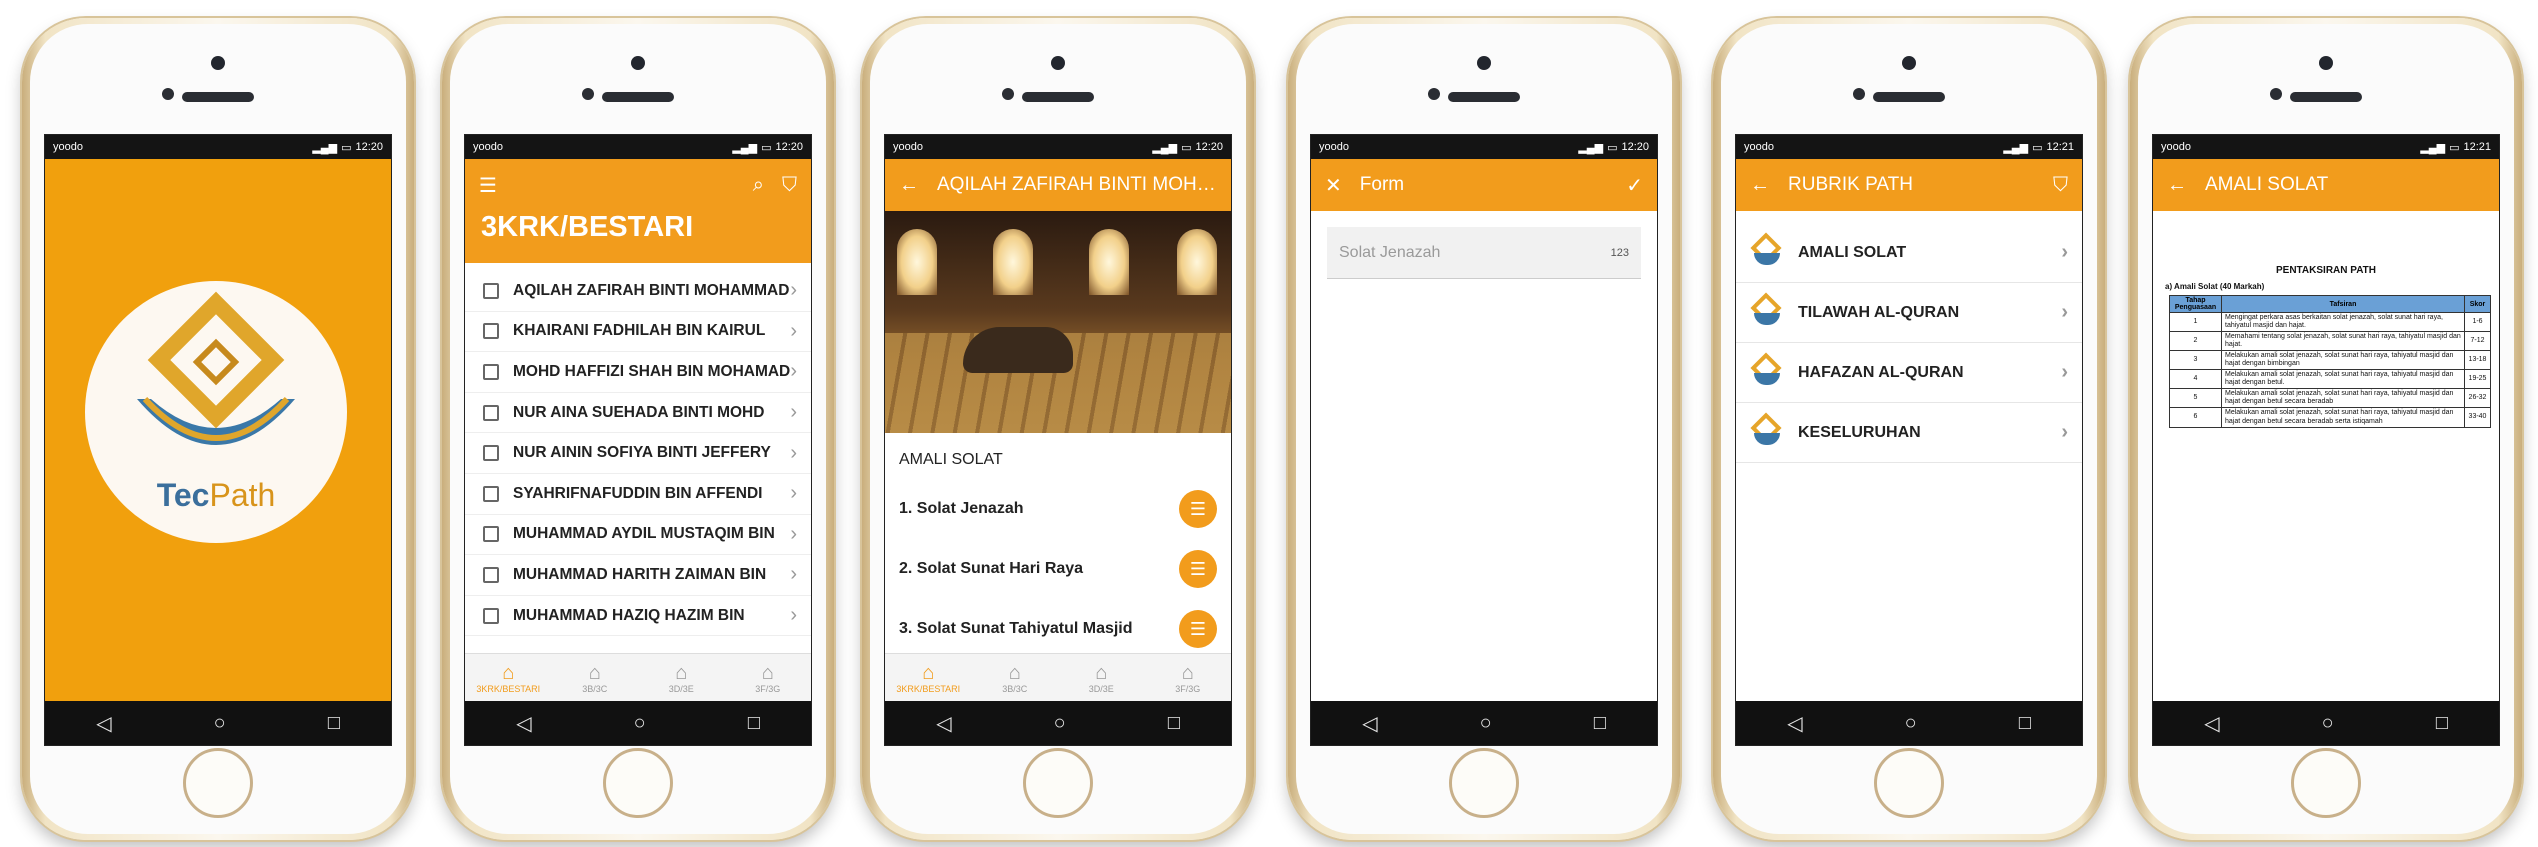 The height and width of the screenshot is (847, 2538). Describe the element at coordinates (2477, 360) in the screenshot. I see `score-cell: 13-18` at that location.